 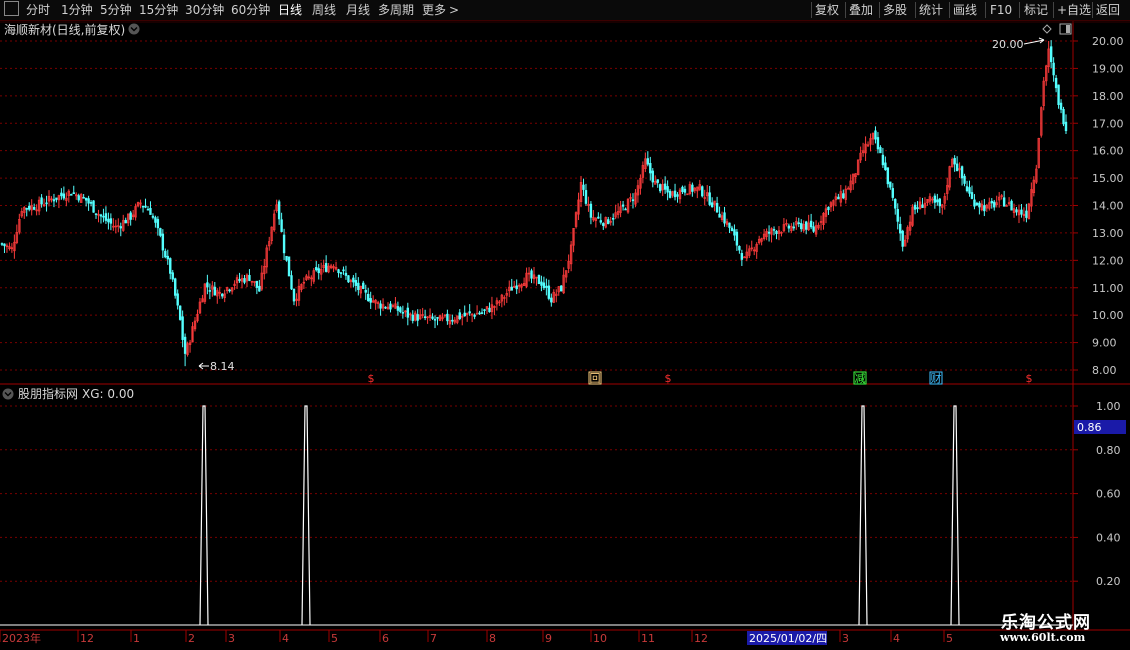 I want to click on diamond-icon, so click(x=1047, y=29).